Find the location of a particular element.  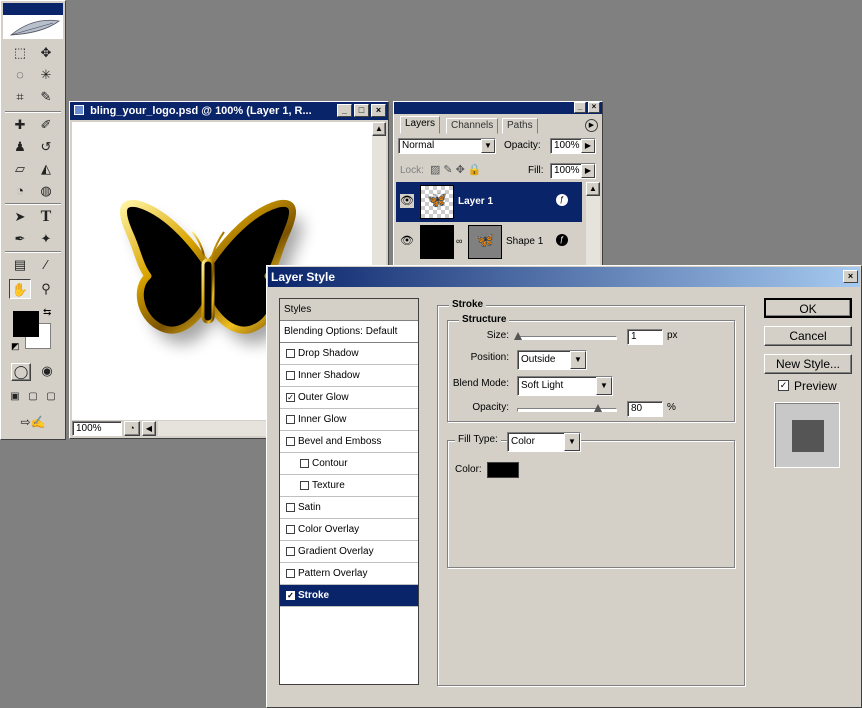

jump-to-imageready-icon: ⇨✍ is located at coordinates (33, 422).